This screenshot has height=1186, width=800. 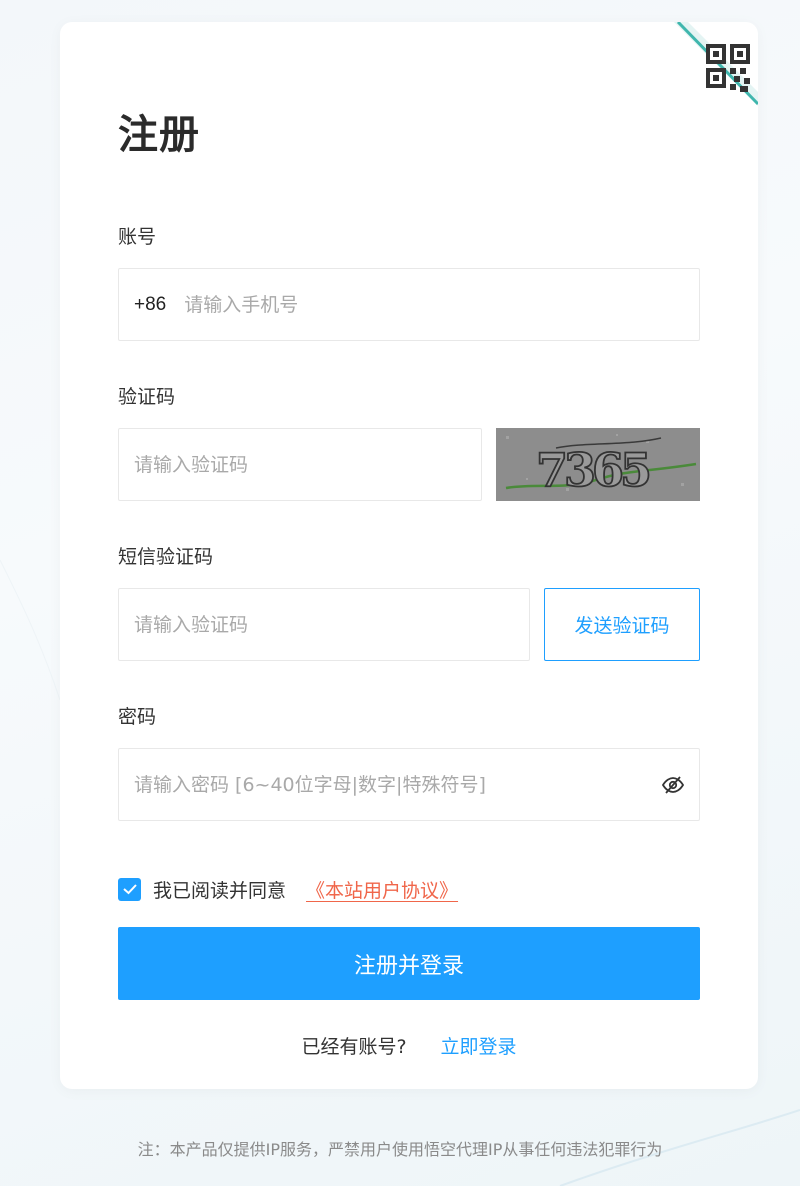 I want to click on agreement-checkbox, so click(x=129, y=889).